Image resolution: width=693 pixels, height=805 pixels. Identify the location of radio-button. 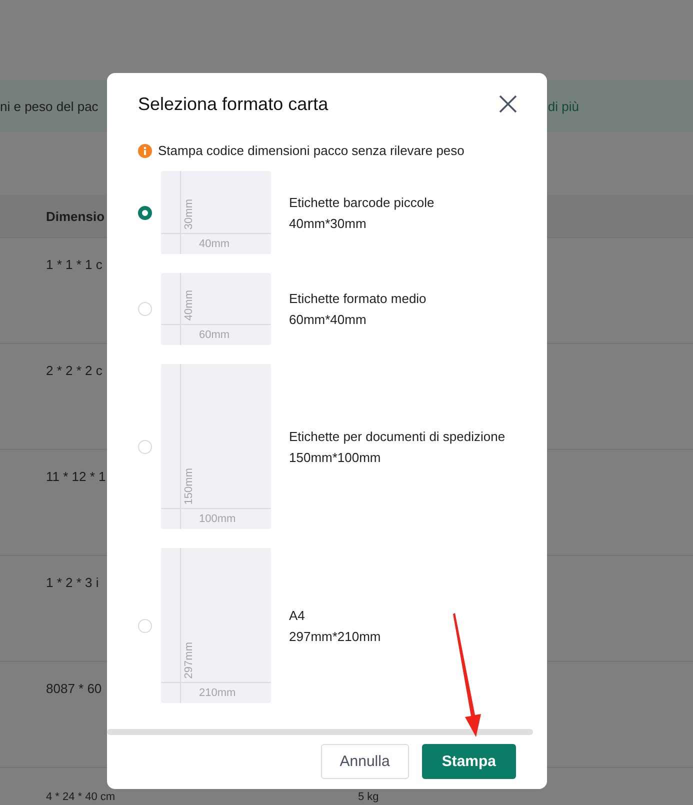
(145, 213).